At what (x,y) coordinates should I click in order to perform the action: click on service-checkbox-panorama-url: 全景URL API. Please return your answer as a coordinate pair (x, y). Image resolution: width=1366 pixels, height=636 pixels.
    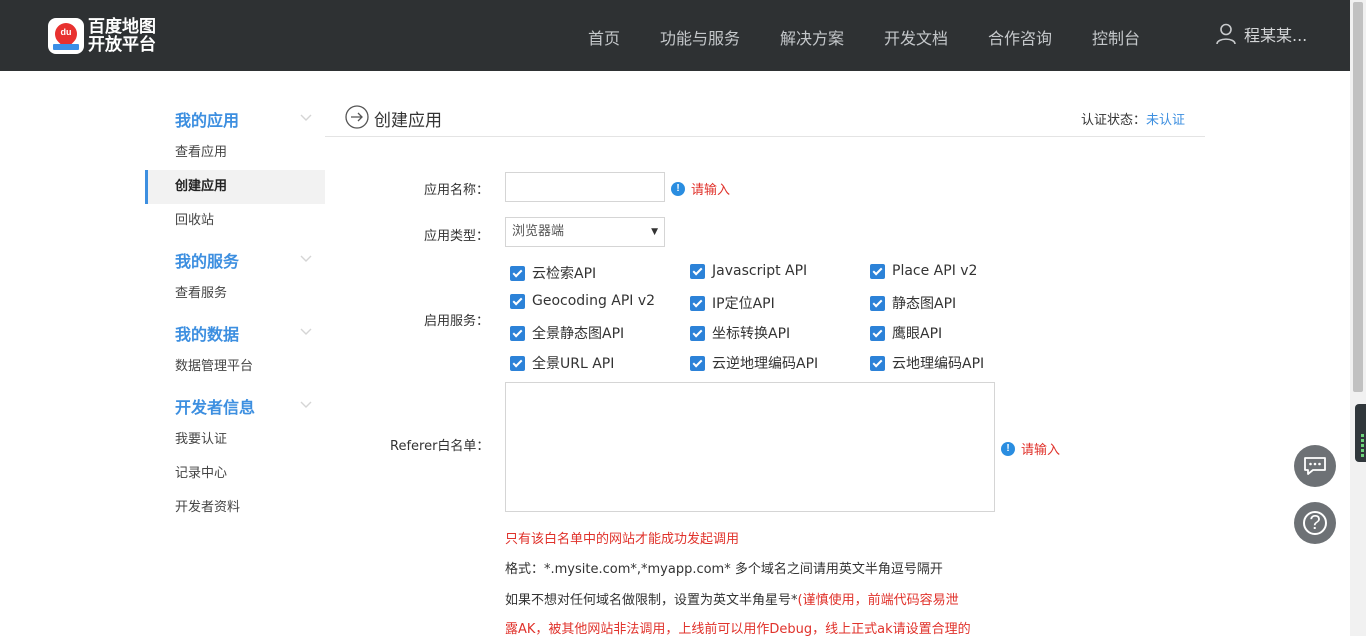
    Looking at the image, I should click on (562, 363).